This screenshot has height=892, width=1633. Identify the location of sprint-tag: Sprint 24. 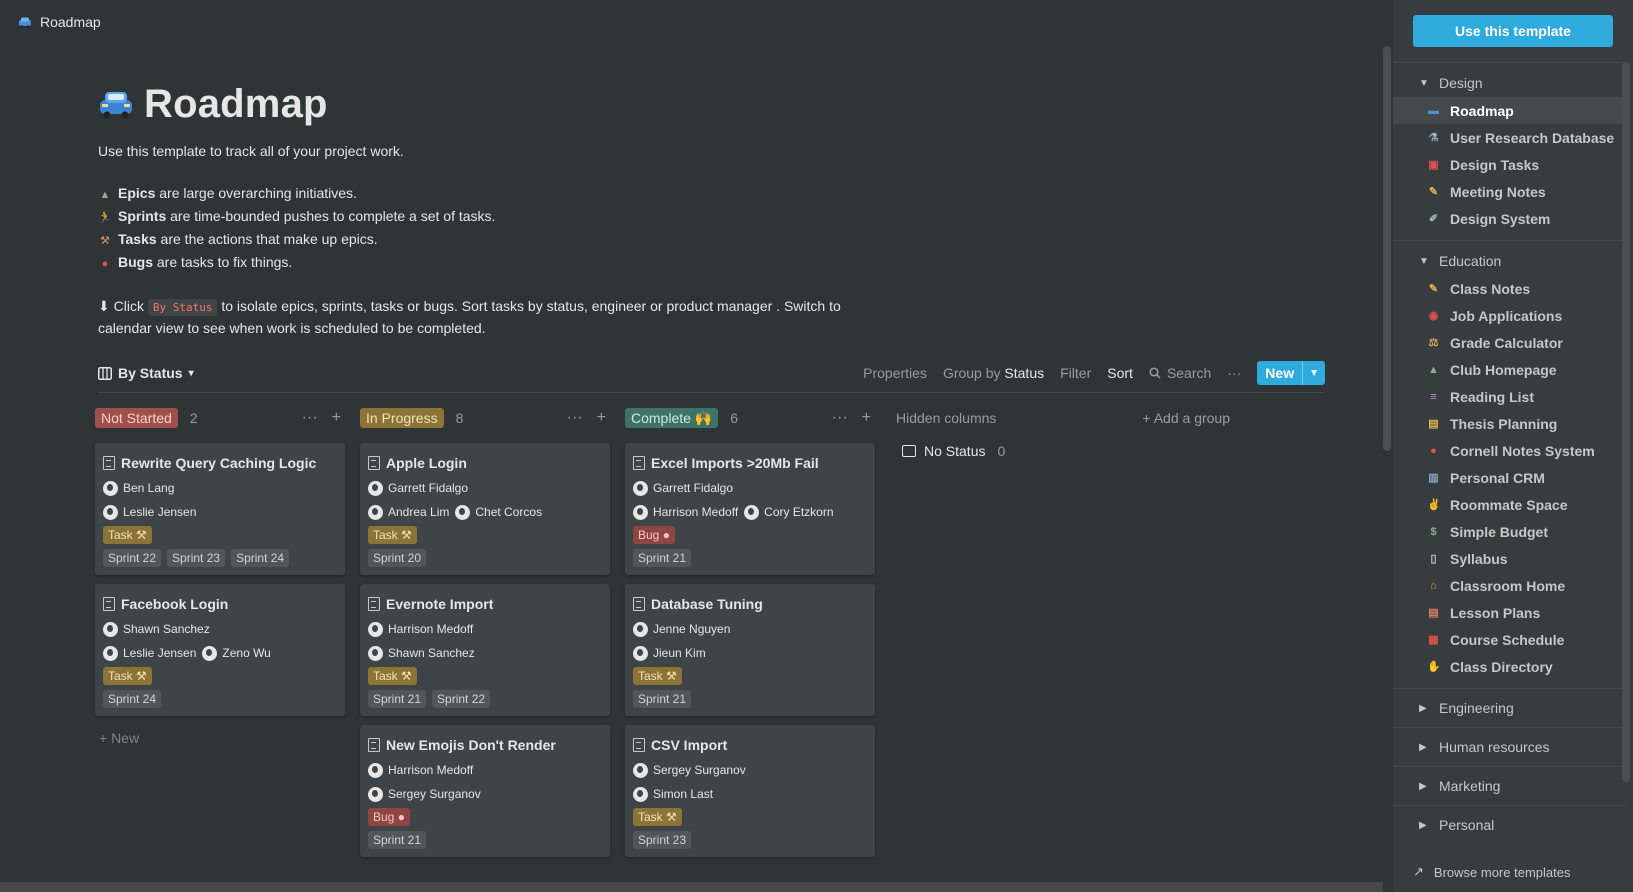
(260, 558).